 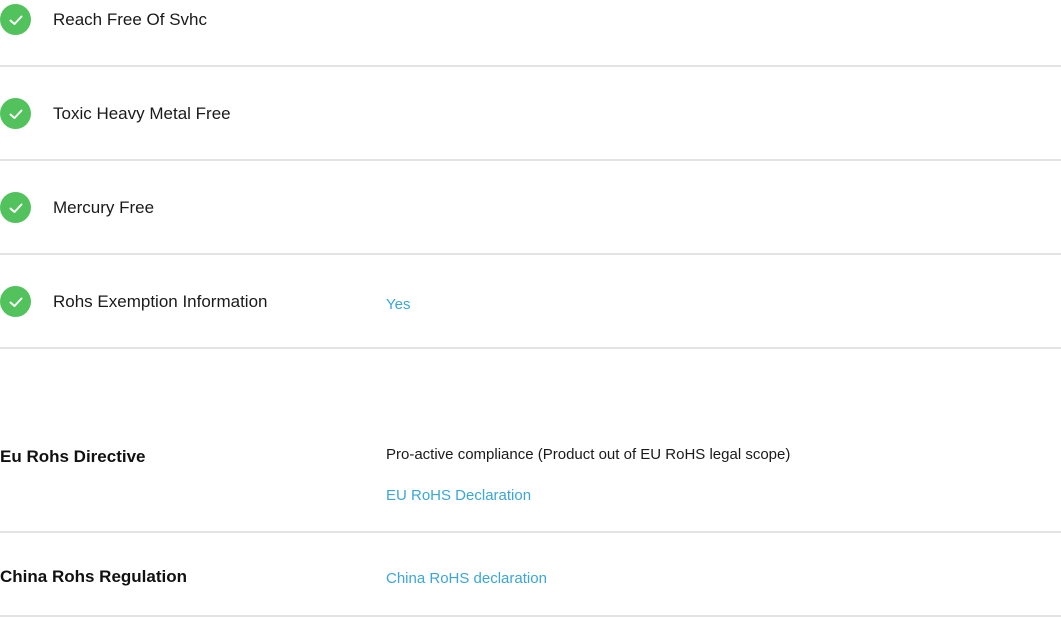 I want to click on compliance-label: Rohs Exemption Information, so click(x=160, y=301).